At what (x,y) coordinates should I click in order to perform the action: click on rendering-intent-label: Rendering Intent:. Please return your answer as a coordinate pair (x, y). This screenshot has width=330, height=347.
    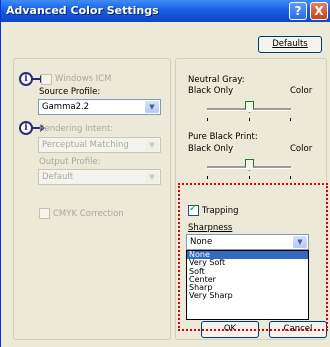
    Looking at the image, I should click on (76, 129).